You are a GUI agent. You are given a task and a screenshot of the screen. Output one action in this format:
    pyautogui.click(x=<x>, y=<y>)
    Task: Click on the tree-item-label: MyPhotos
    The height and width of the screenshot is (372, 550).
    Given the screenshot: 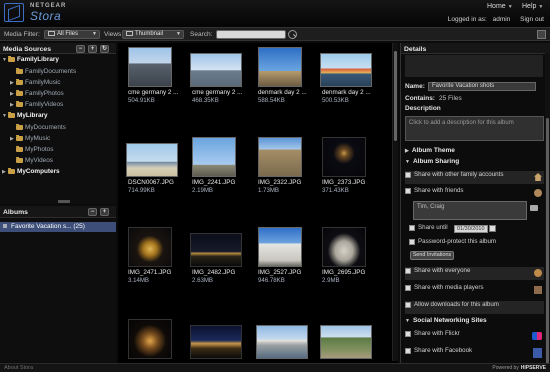 What is the action you would take?
    pyautogui.click(x=39, y=149)
    